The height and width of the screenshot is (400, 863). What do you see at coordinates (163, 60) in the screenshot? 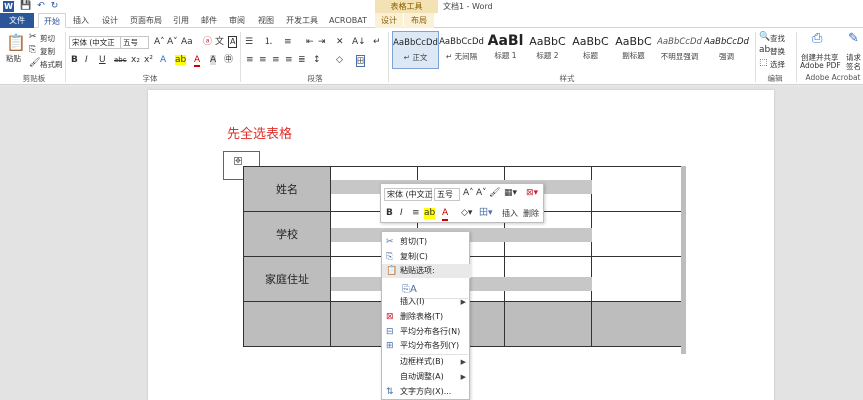
I see `text-effects-icon: A` at bounding box center [163, 60].